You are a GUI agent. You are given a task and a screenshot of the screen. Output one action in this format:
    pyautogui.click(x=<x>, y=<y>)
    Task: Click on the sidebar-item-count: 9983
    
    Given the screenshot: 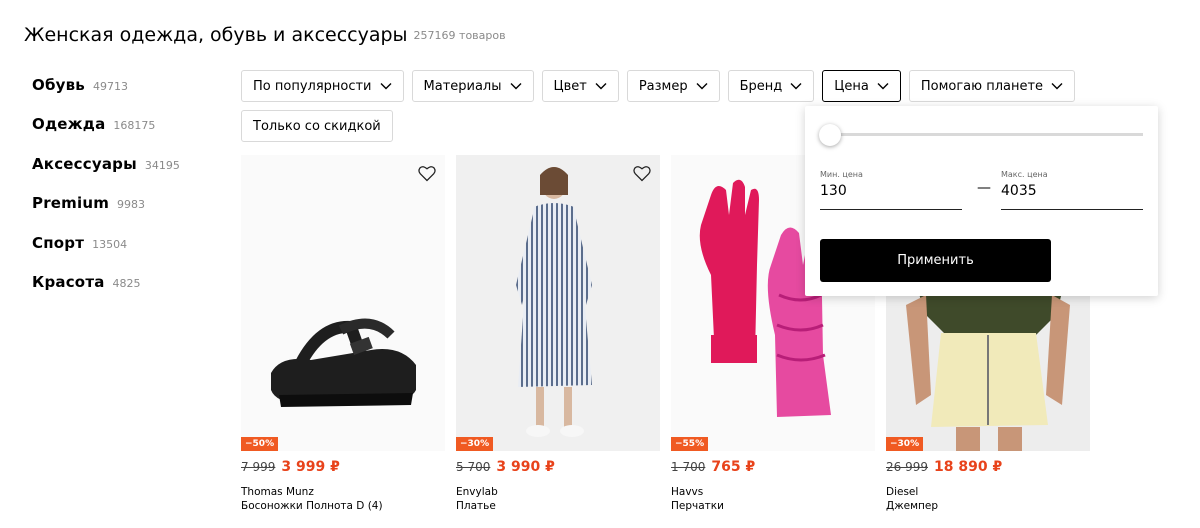 What is the action you would take?
    pyautogui.click(x=131, y=205)
    